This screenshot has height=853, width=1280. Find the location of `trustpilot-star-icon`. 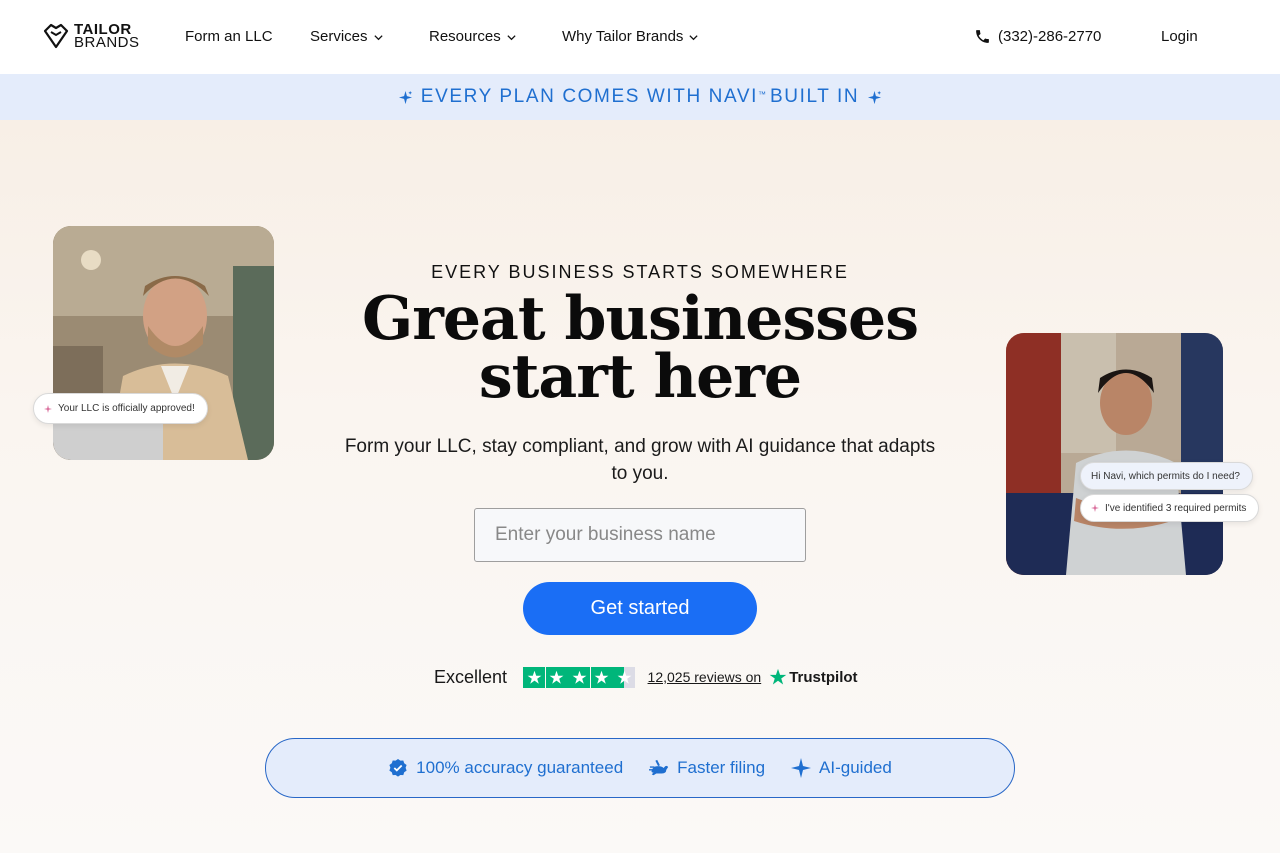

trustpilot-star-icon is located at coordinates (778, 676).